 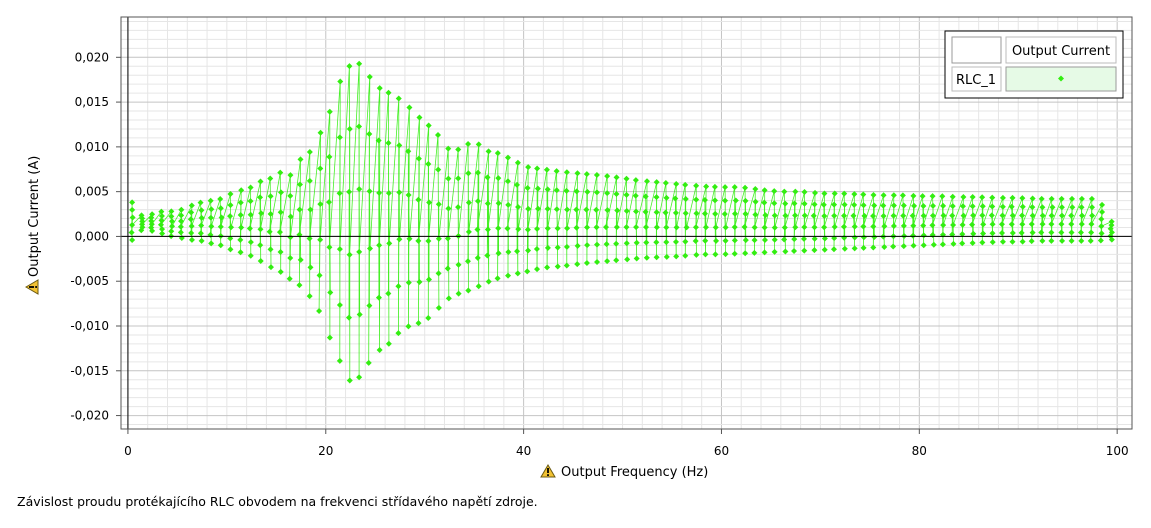 I want to click on x-tick-label: 80, so click(x=919, y=451).